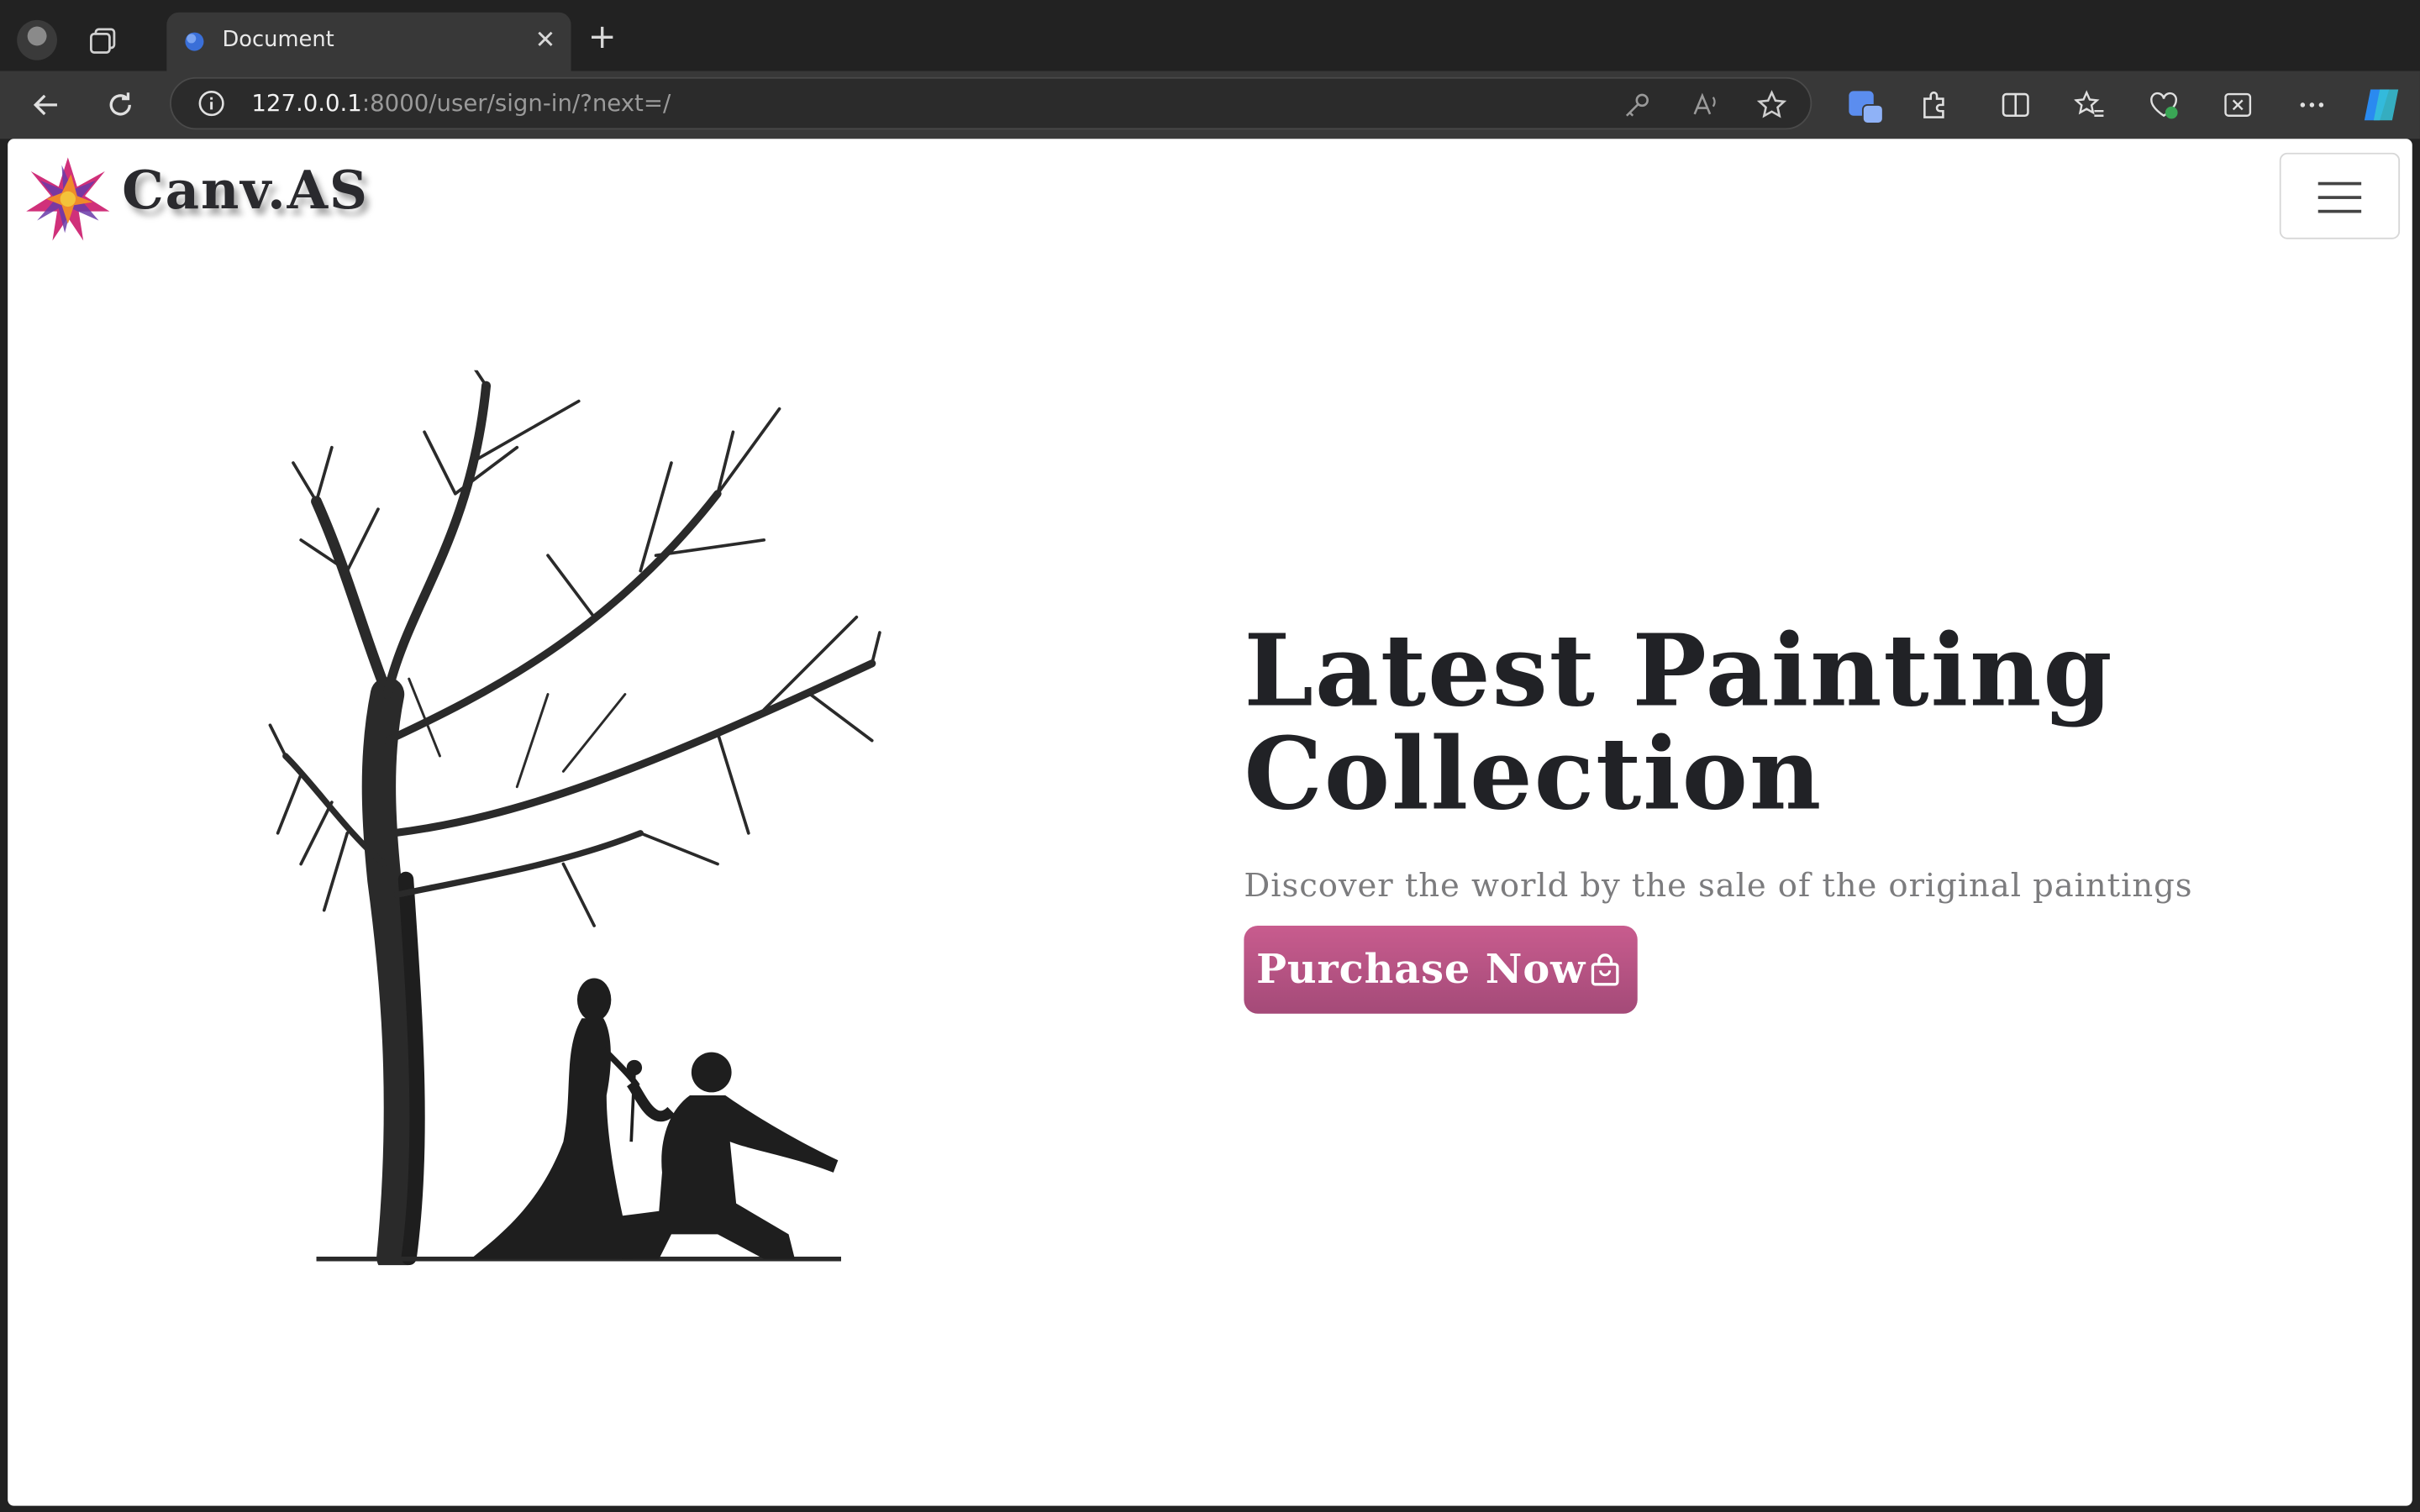 The height and width of the screenshot is (1512, 2420). I want to click on navbar-toggle-button, so click(2340, 195).